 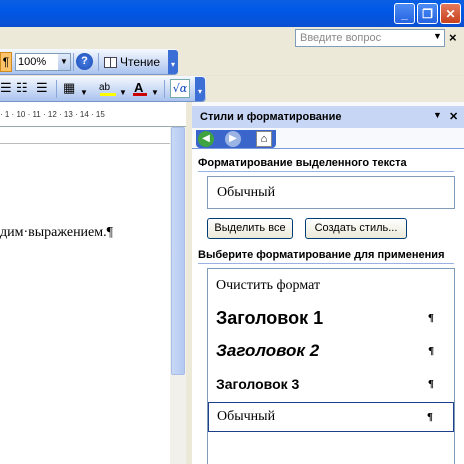 What do you see at coordinates (453, 37) in the screenshot?
I see `close-document-button: ×` at bounding box center [453, 37].